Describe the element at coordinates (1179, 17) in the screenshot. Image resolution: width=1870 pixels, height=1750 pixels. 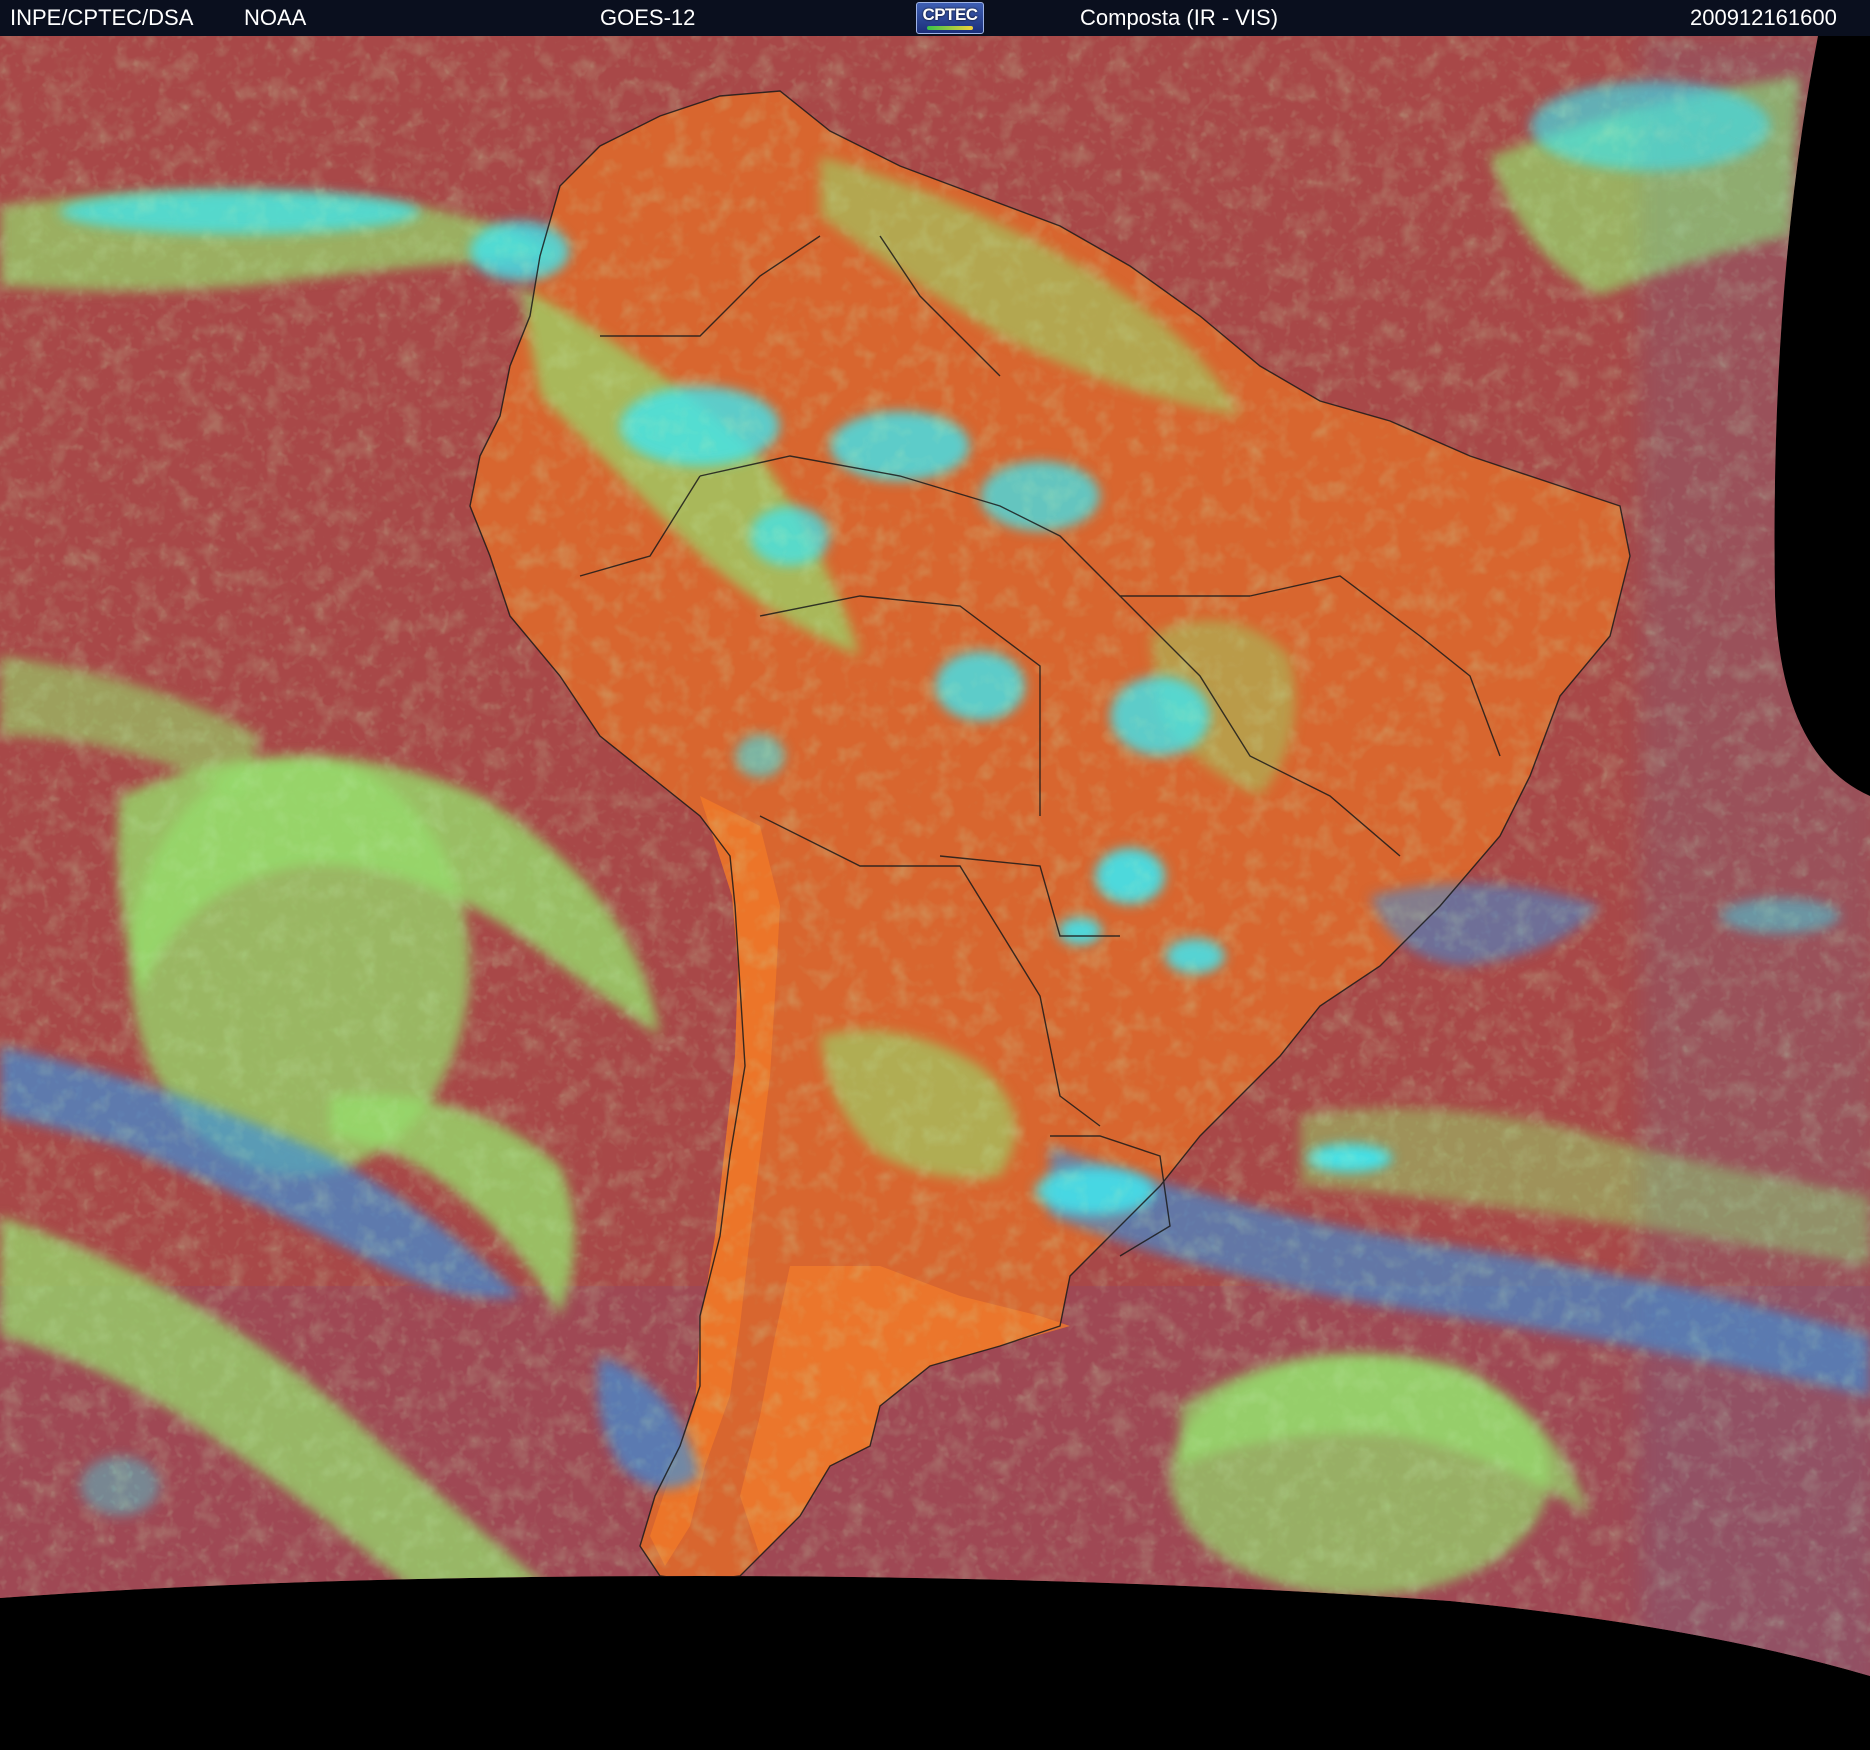
I see `product-label: Composta (IR - VIS)` at that location.